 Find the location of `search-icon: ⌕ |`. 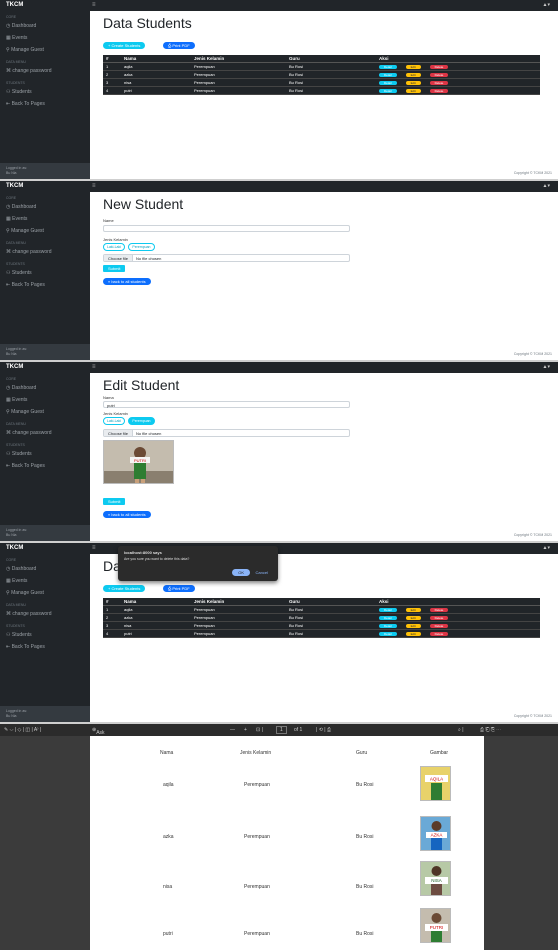

search-icon: ⌕ | is located at coordinates (461, 730).